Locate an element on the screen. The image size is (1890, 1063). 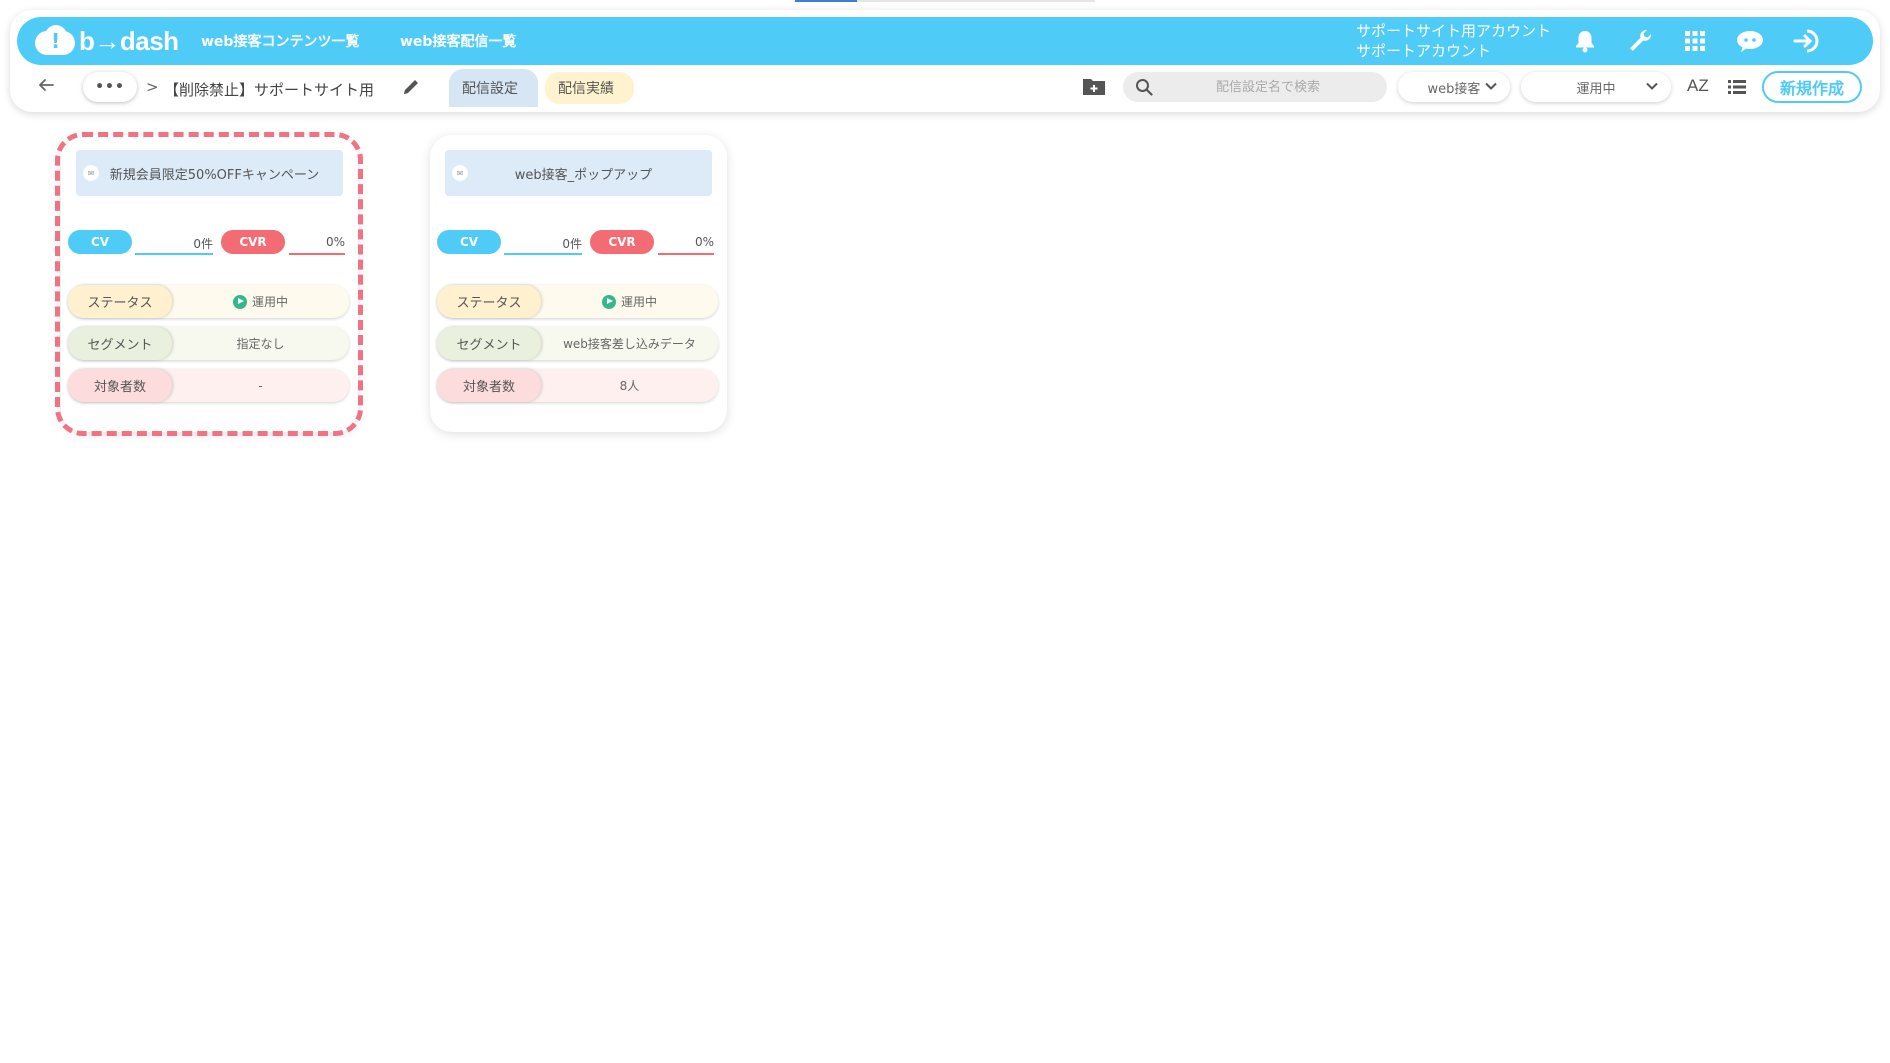
breadcrumb-more-button: ••• is located at coordinates (110, 87).